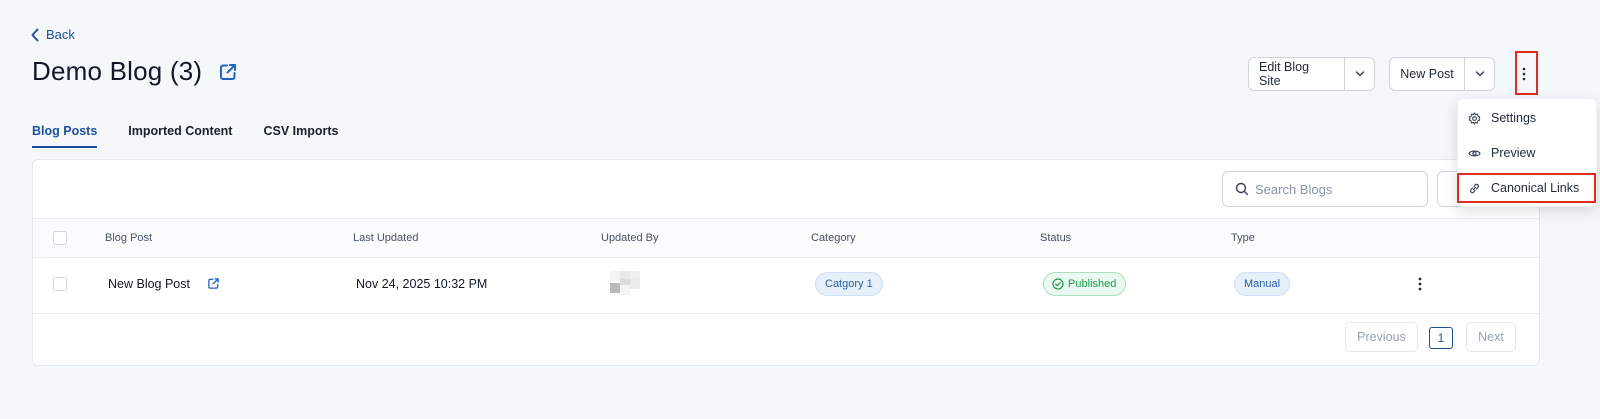 The width and height of the screenshot is (1600, 419). I want to click on status-badge: Published, so click(1085, 284).